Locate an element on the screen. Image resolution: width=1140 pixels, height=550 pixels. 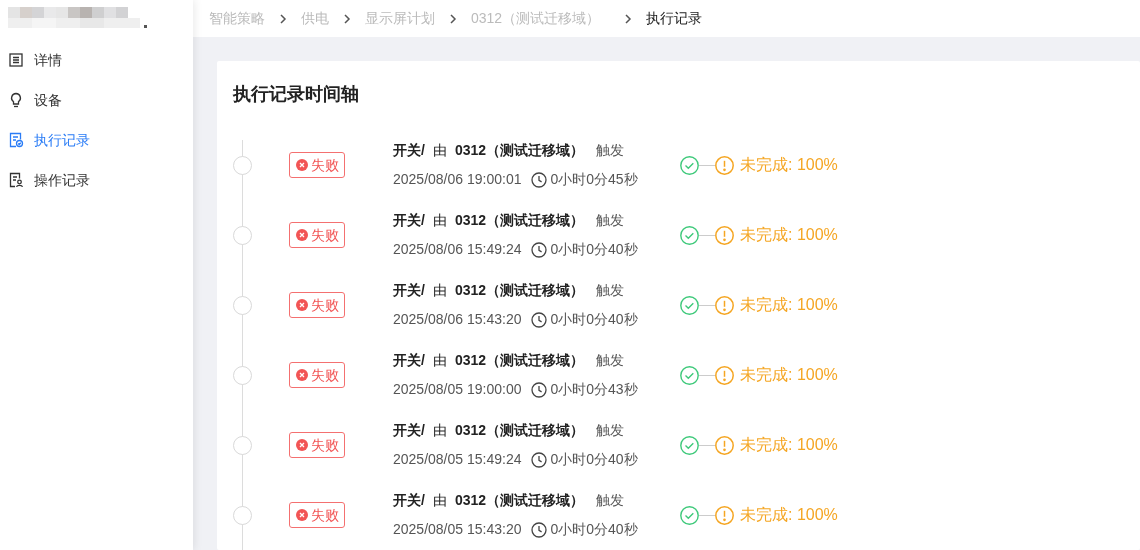
breadcrumb-current: 执行记录 is located at coordinates (674, 18).